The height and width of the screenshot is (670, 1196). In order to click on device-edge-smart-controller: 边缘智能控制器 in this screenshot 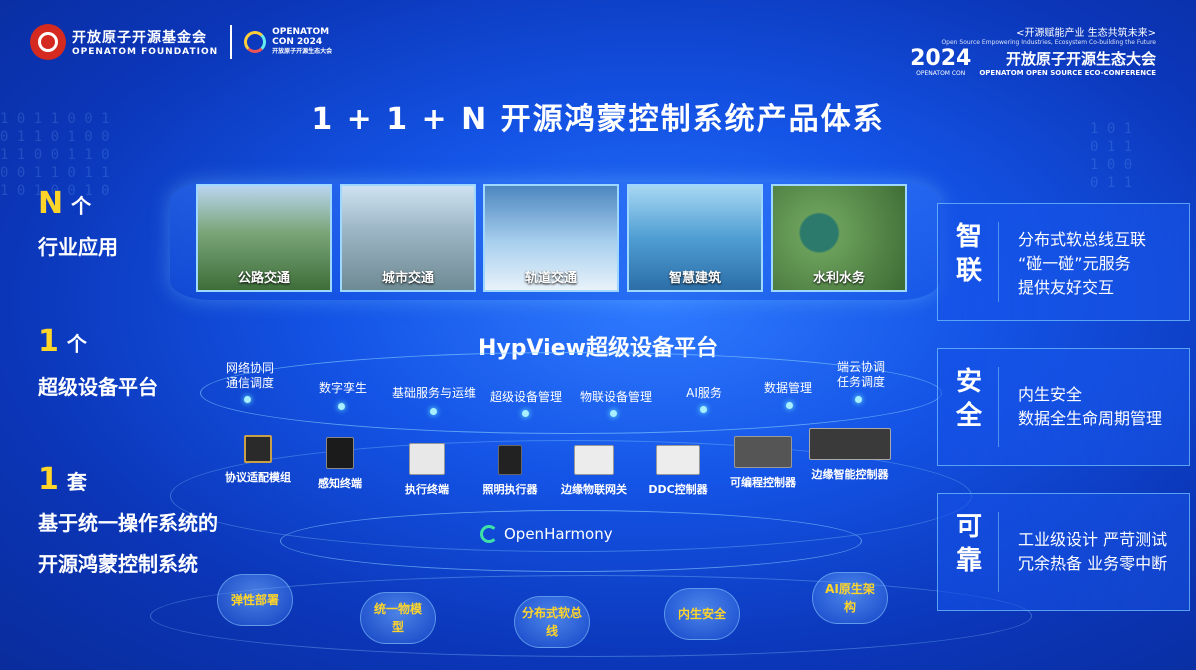, I will do `click(850, 455)`.